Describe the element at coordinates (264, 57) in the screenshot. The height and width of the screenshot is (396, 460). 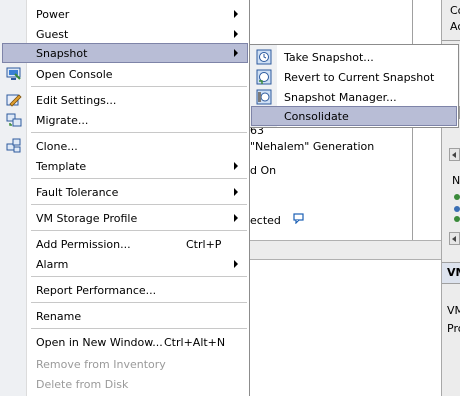
I see `take-snapshot-icon` at that location.